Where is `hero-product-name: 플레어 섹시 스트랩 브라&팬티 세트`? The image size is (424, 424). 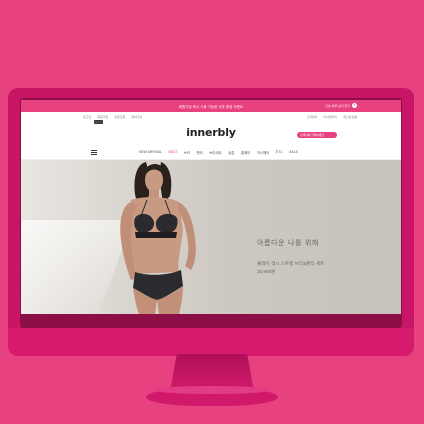 hero-product-name: 플레어 섹시 스트랩 브라&팬티 세트 is located at coordinates (290, 264).